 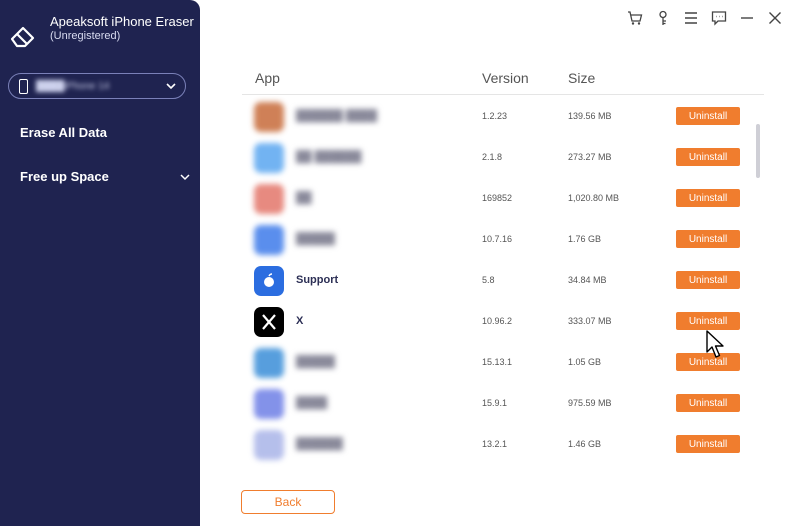 What do you see at coordinates (495, 444) in the screenshot?
I see `app-version: 13.2.1` at bounding box center [495, 444].